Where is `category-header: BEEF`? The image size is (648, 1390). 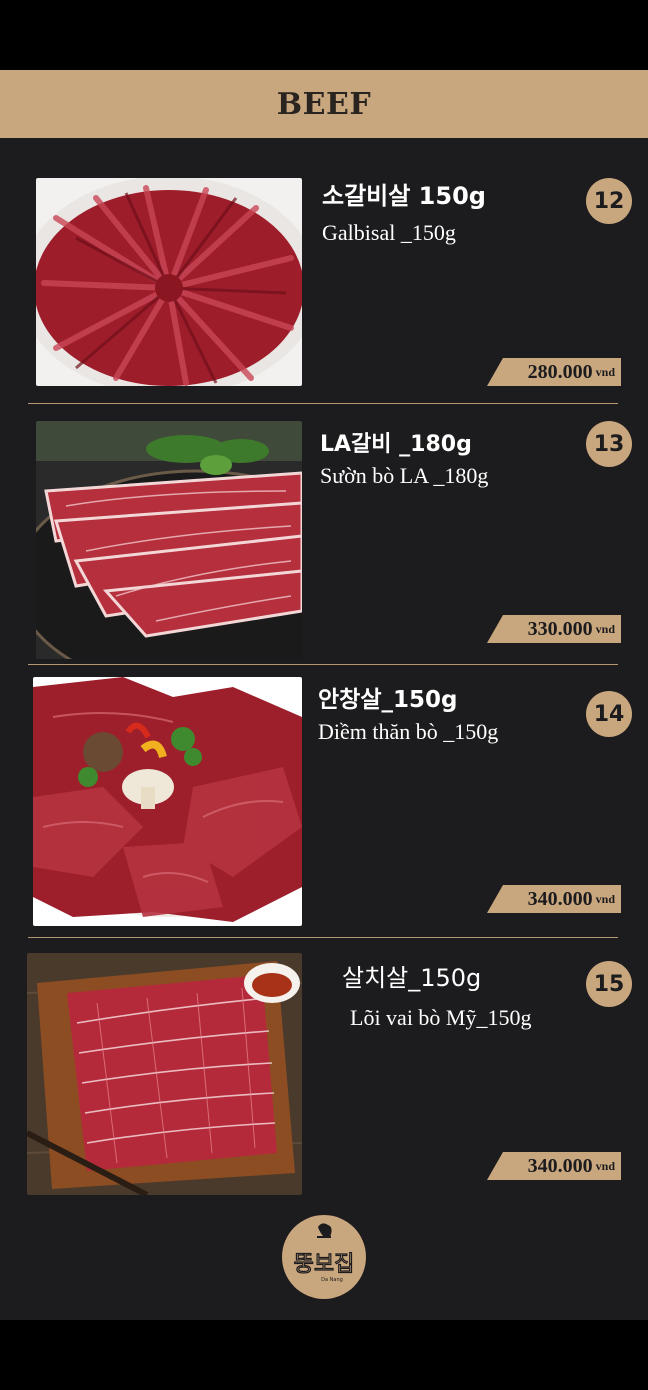 category-header: BEEF is located at coordinates (324, 104).